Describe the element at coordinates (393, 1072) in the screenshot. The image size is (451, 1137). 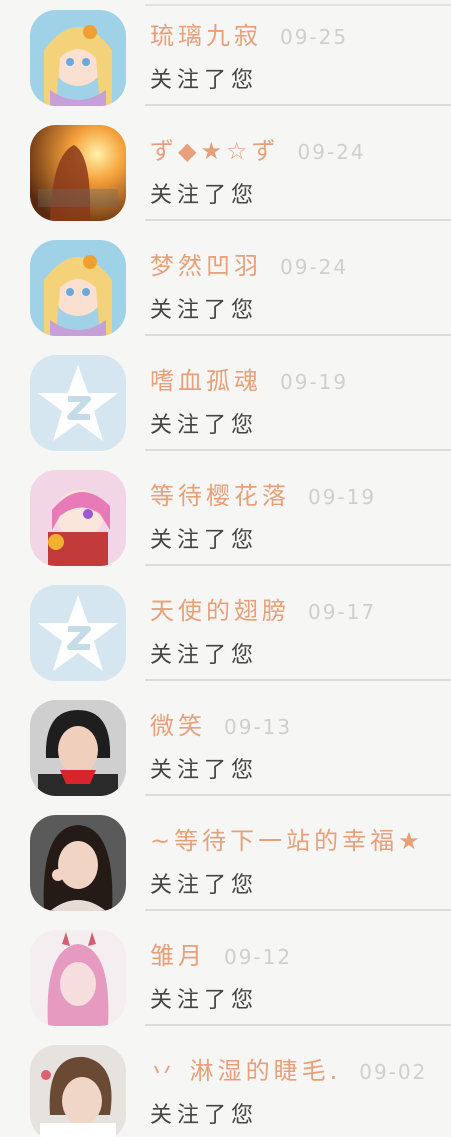
I see `follow-date: 09-02` at that location.